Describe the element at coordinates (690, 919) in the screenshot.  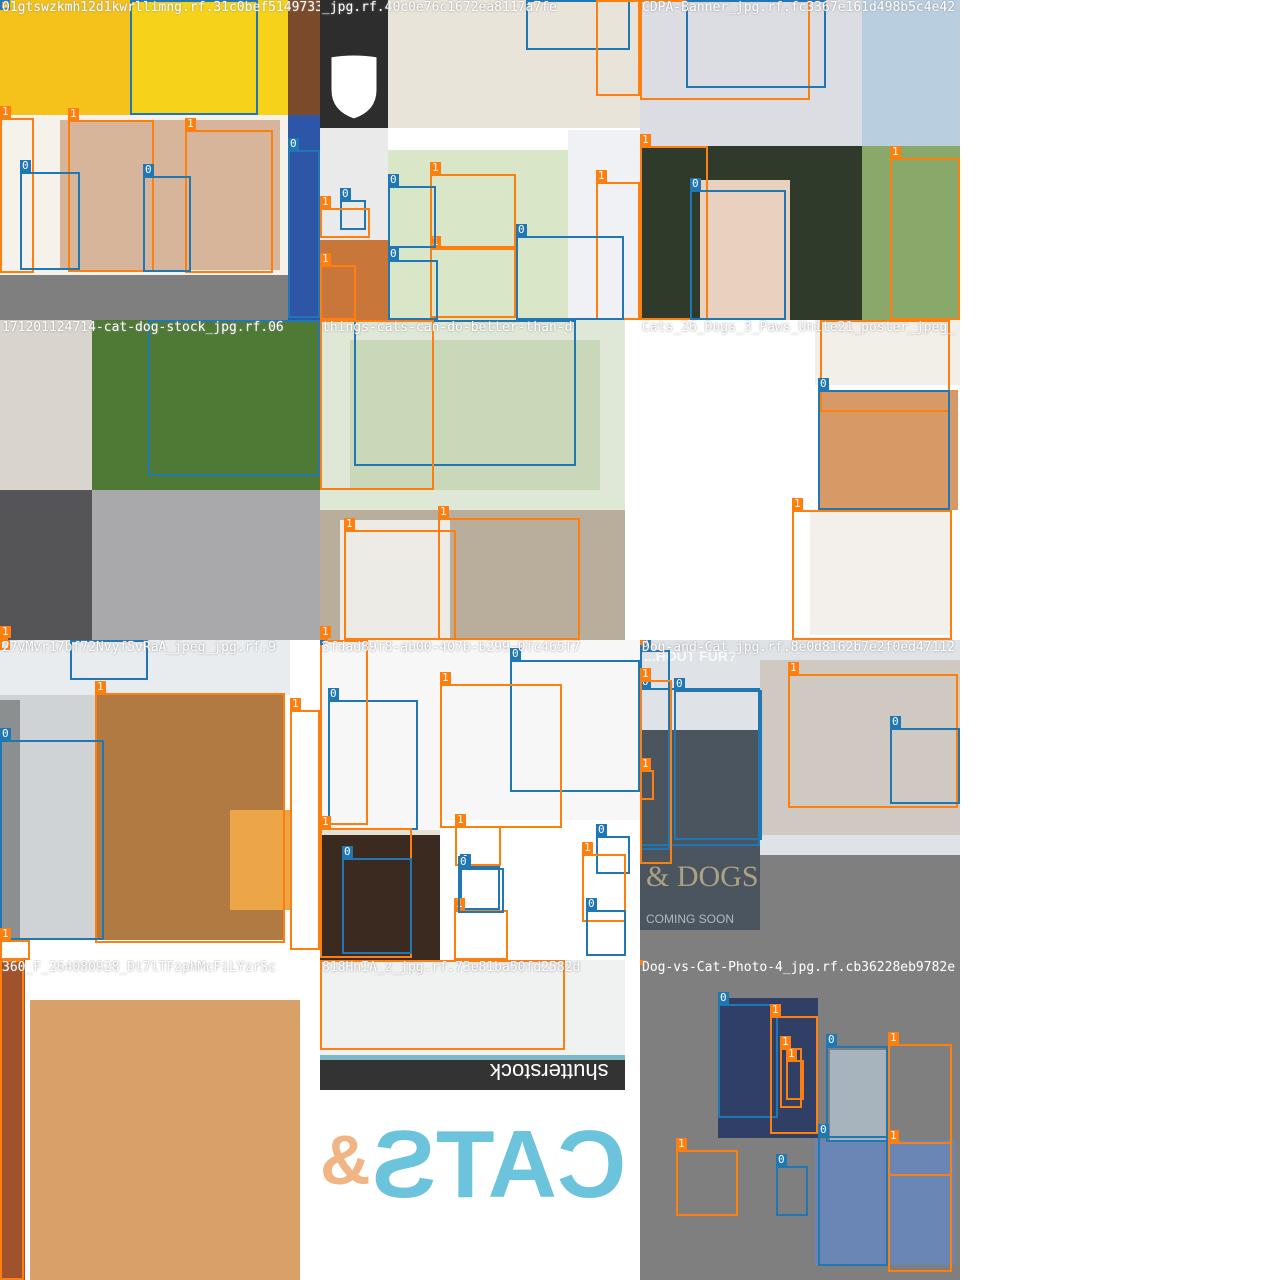
I see `poster-release-text: COMING SOON` at that location.